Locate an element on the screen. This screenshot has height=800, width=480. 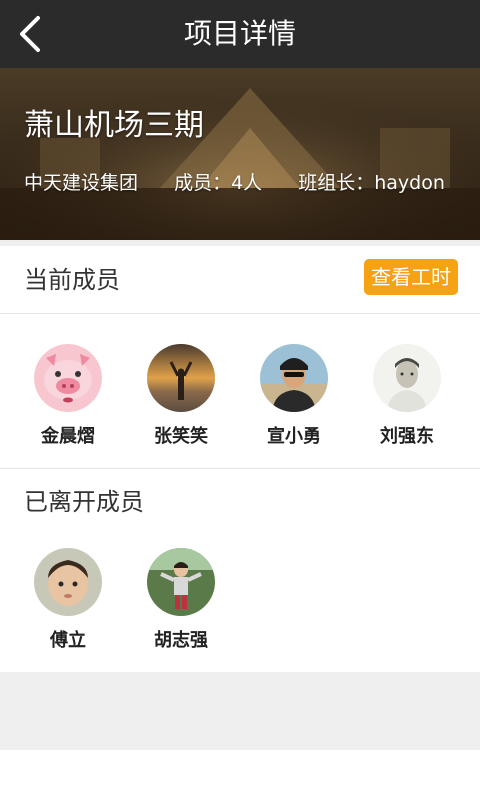
member-name: 张笑笑 is located at coordinates (181, 436).